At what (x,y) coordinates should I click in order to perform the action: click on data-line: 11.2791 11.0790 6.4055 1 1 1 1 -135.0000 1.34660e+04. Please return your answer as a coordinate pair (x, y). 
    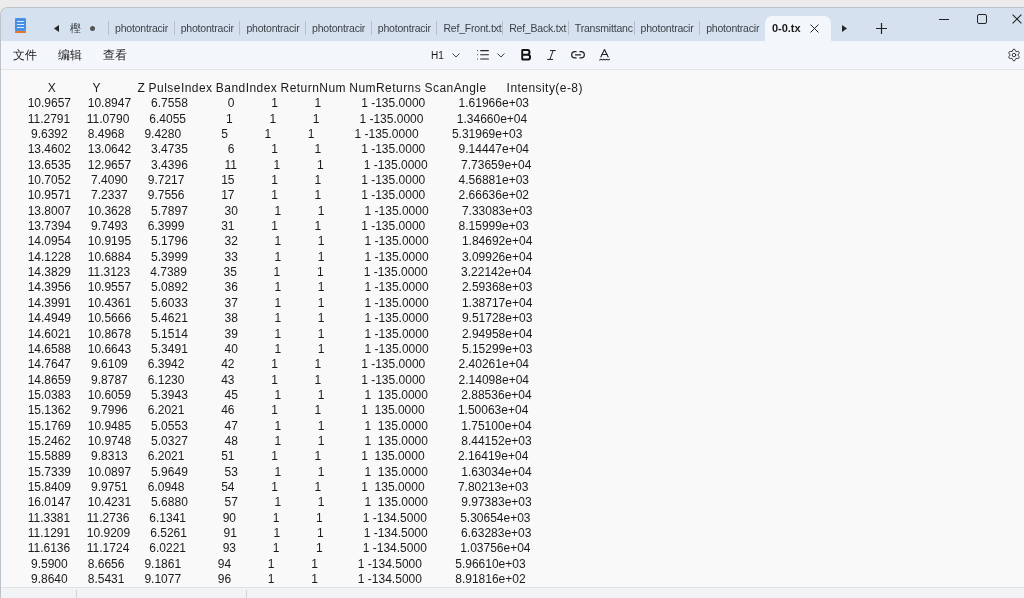
    Looking at the image, I should click on (277, 119).